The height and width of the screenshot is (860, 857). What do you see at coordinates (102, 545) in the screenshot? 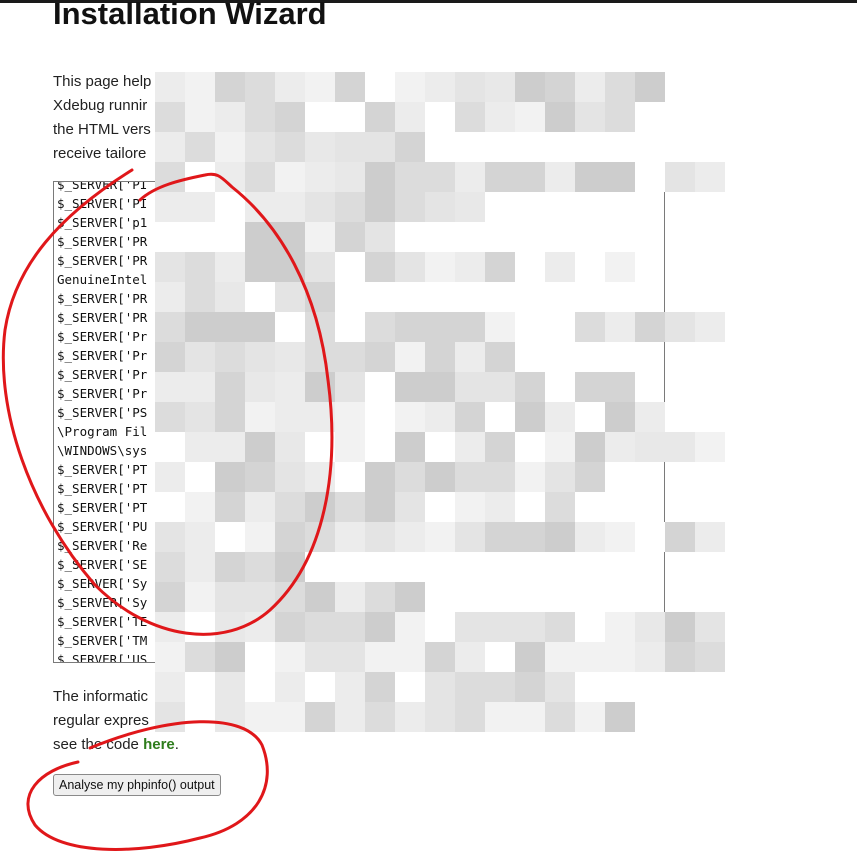
I see `phpinfo-line: $_SERVER['Re` at bounding box center [102, 545].